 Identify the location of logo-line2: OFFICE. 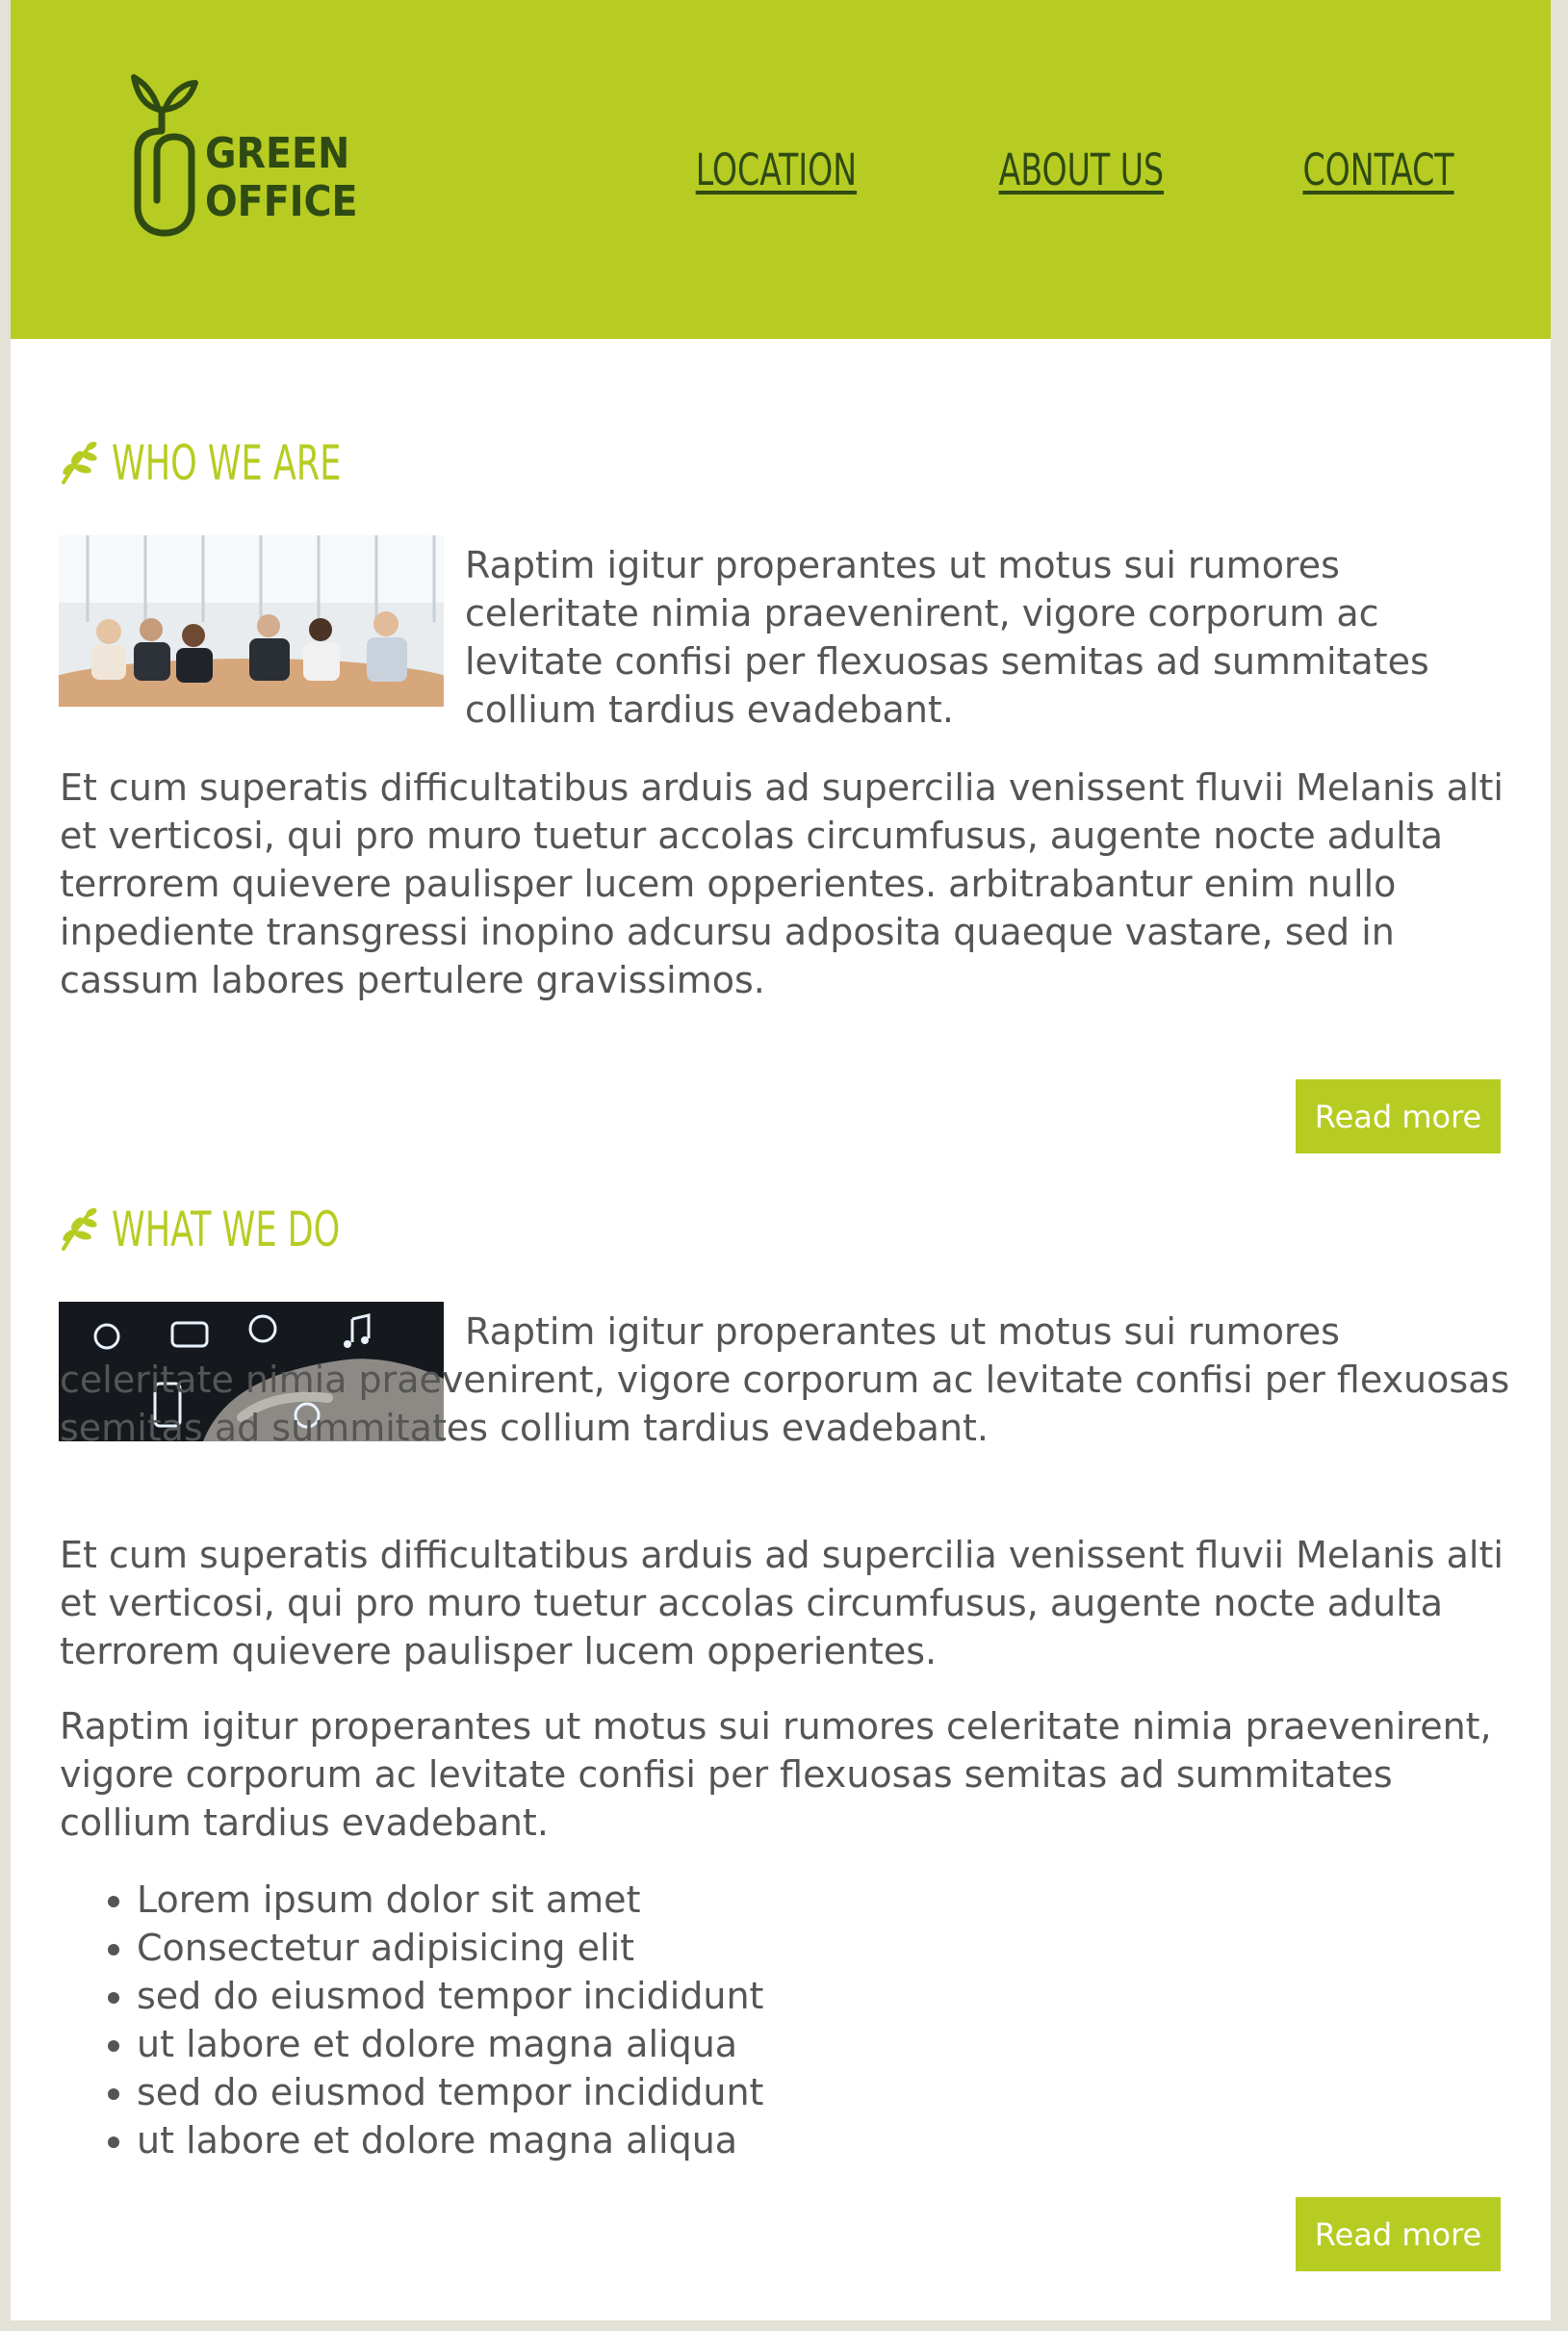
(280, 201).